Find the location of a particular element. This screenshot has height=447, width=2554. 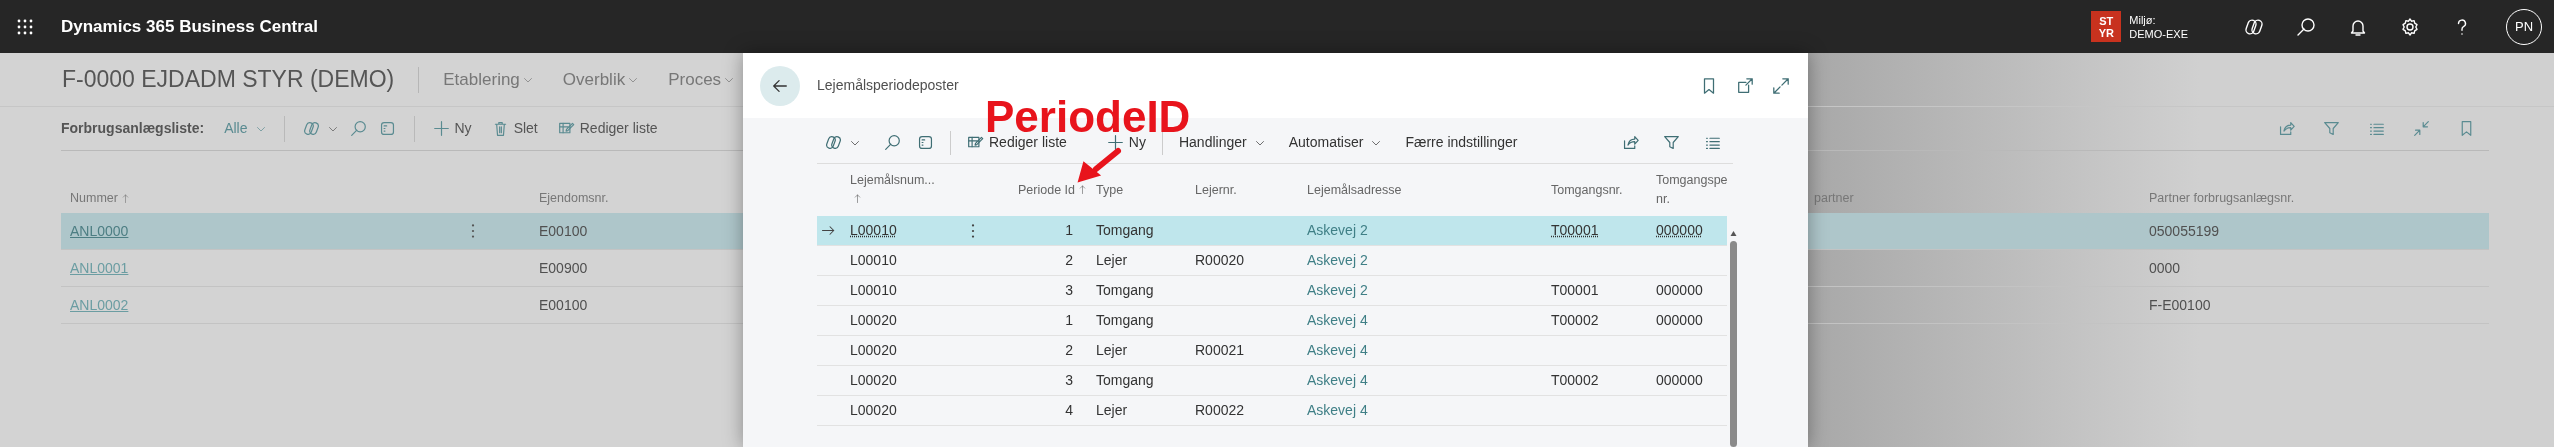

annotation-arrow is located at coordinates (1099, 165).